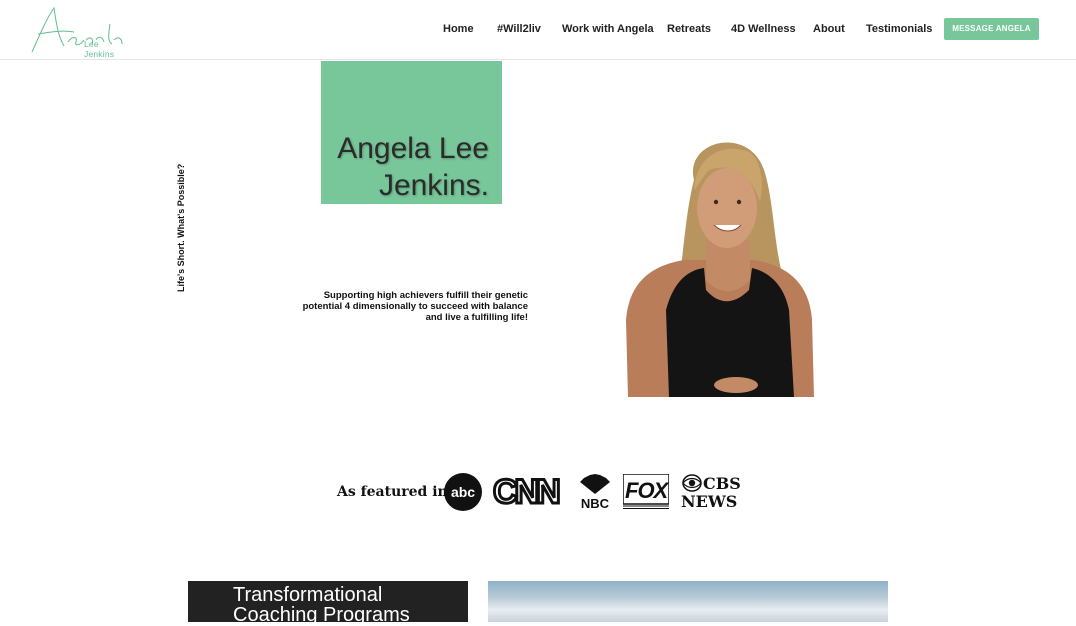 The height and width of the screenshot is (626, 1076). I want to click on name-box: Angela Lee Jenkins., so click(411, 132).